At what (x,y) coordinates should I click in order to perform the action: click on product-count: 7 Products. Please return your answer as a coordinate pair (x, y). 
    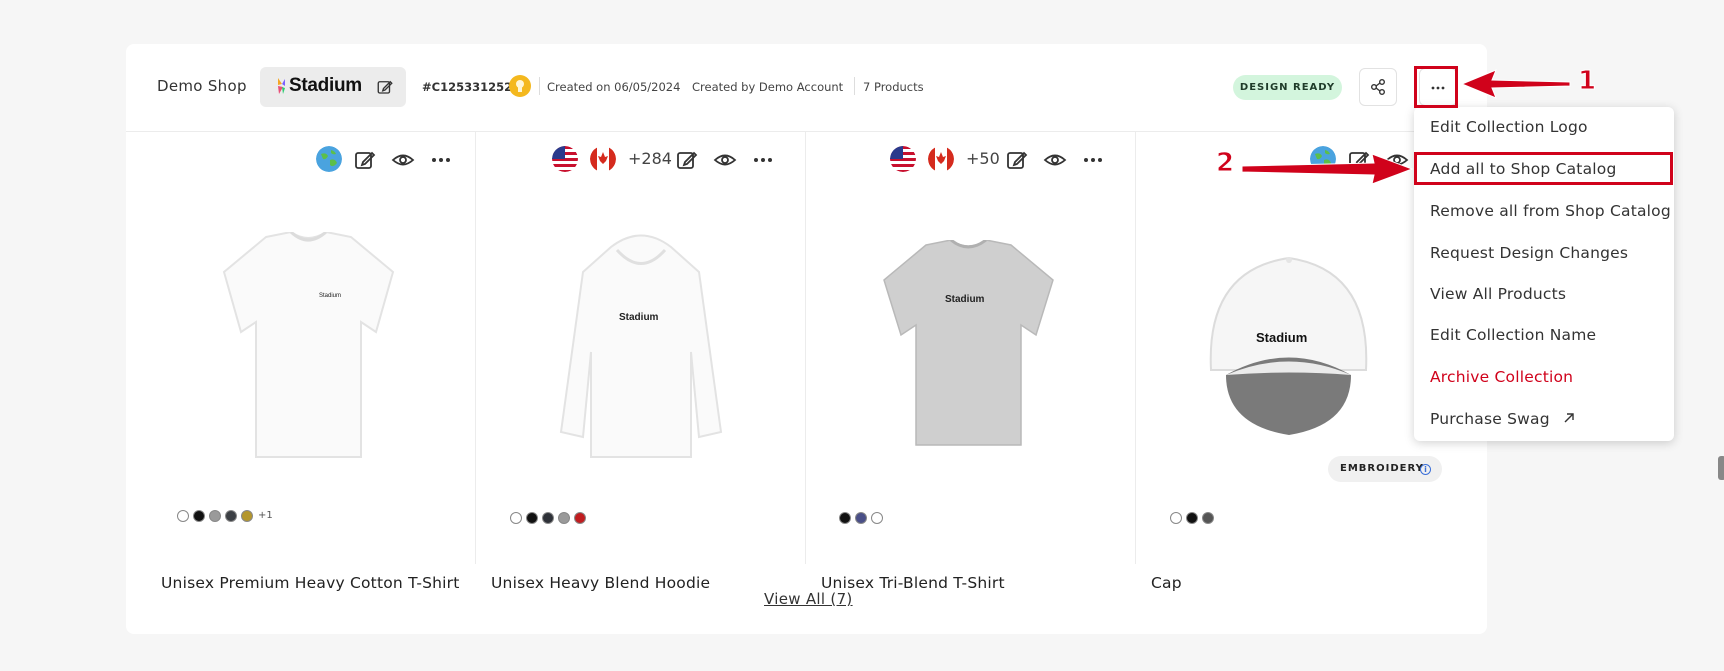
    Looking at the image, I should click on (893, 87).